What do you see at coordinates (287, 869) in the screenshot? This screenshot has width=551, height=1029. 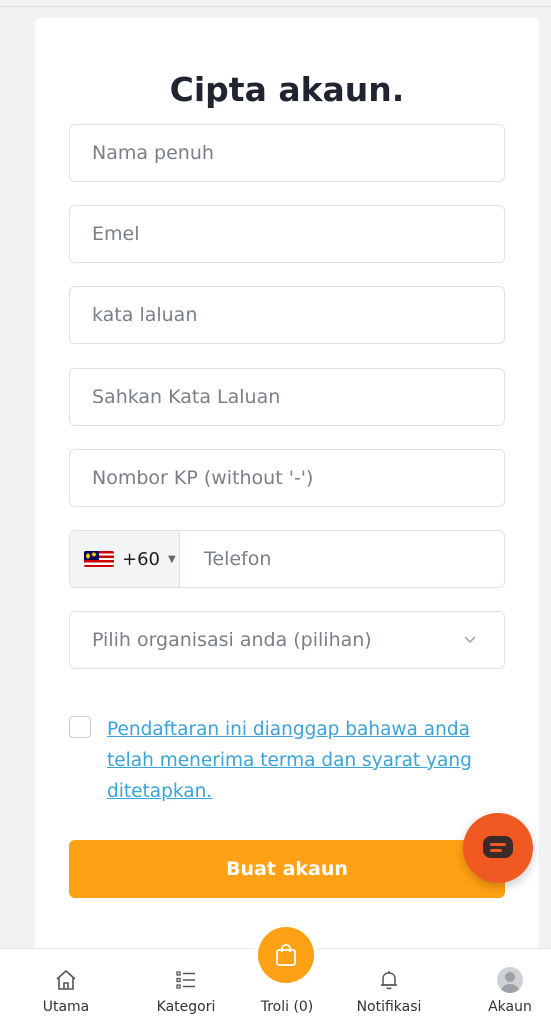 I see `create-account-button: Buat akaun` at bounding box center [287, 869].